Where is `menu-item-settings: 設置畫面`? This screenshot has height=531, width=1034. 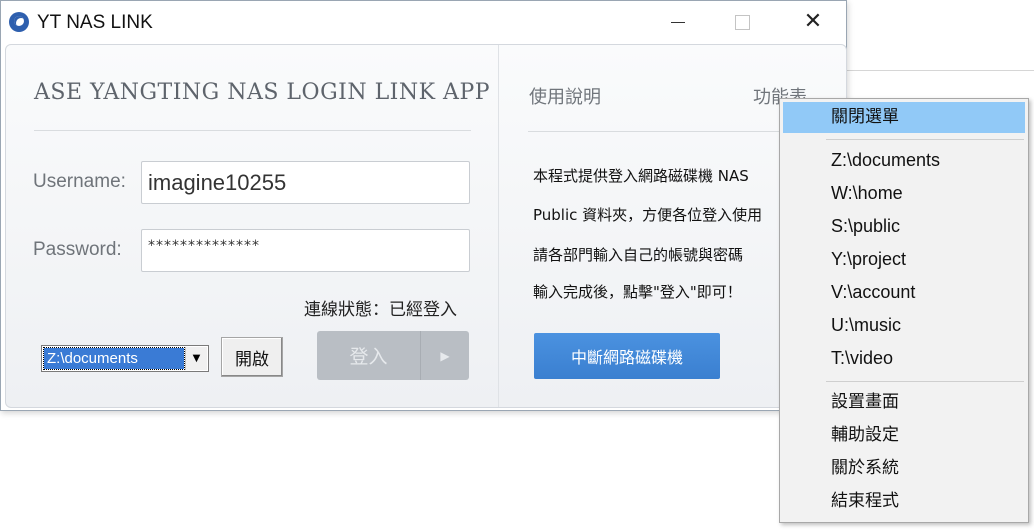
menu-item-settings: 設置畫面 is located at coordinates (904, 402).